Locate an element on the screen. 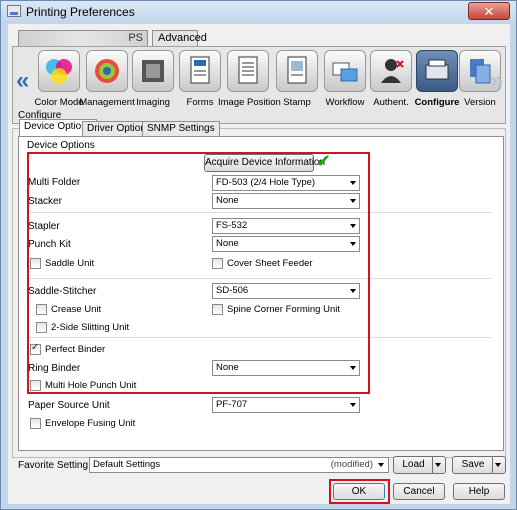 This screenshot has width=517, height=510. help-button: Help is located at coordinates (479, 491).